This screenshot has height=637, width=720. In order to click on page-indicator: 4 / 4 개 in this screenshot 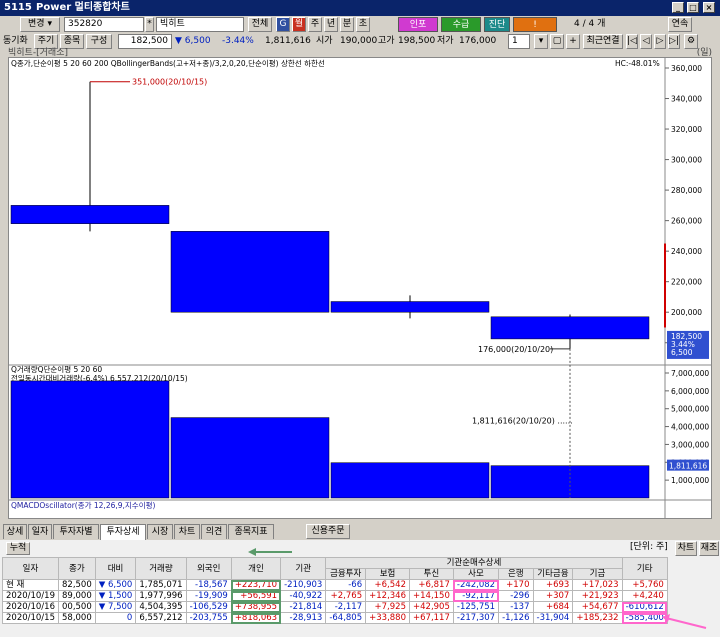, I will do `click(590, 24)`.